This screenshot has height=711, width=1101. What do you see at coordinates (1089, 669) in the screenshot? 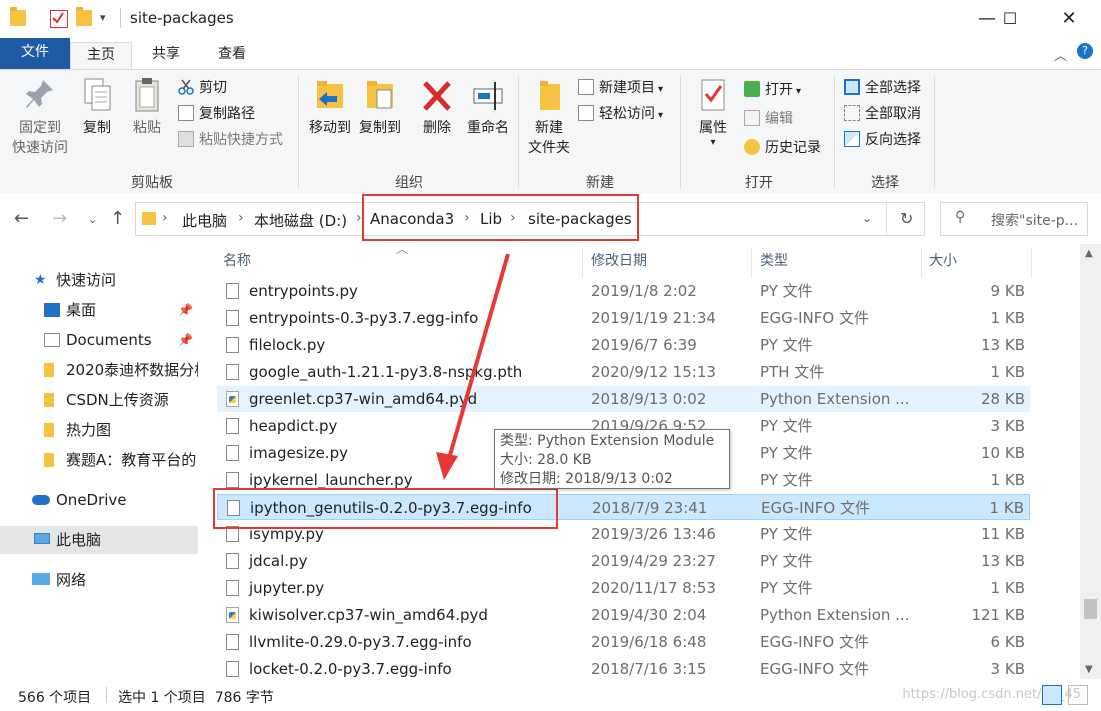
I see `scroll-down-icon: ▼` at bounding box center [1089, 669].